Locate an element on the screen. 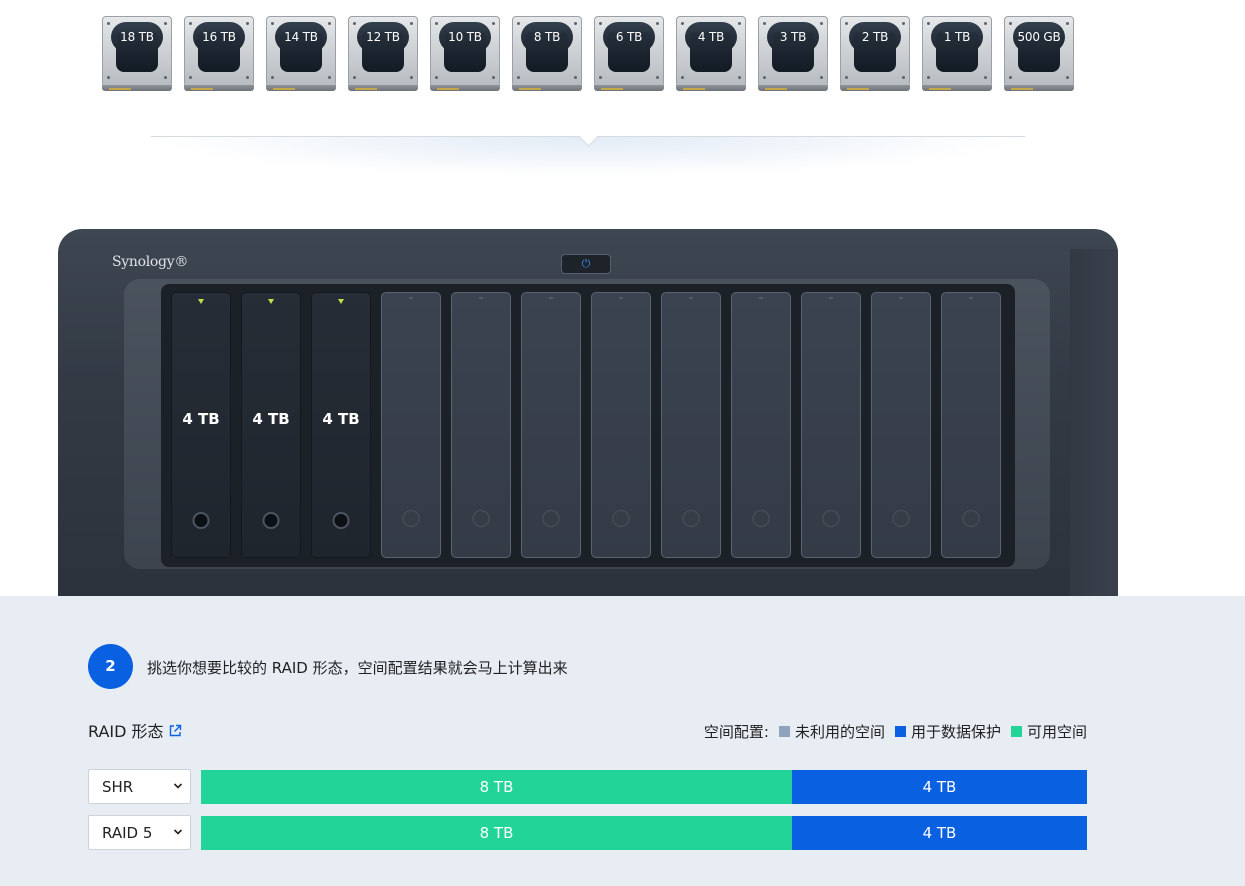 The image size is (1245, 886). drive-option: 14 TB is located at coordinates (301, 53).